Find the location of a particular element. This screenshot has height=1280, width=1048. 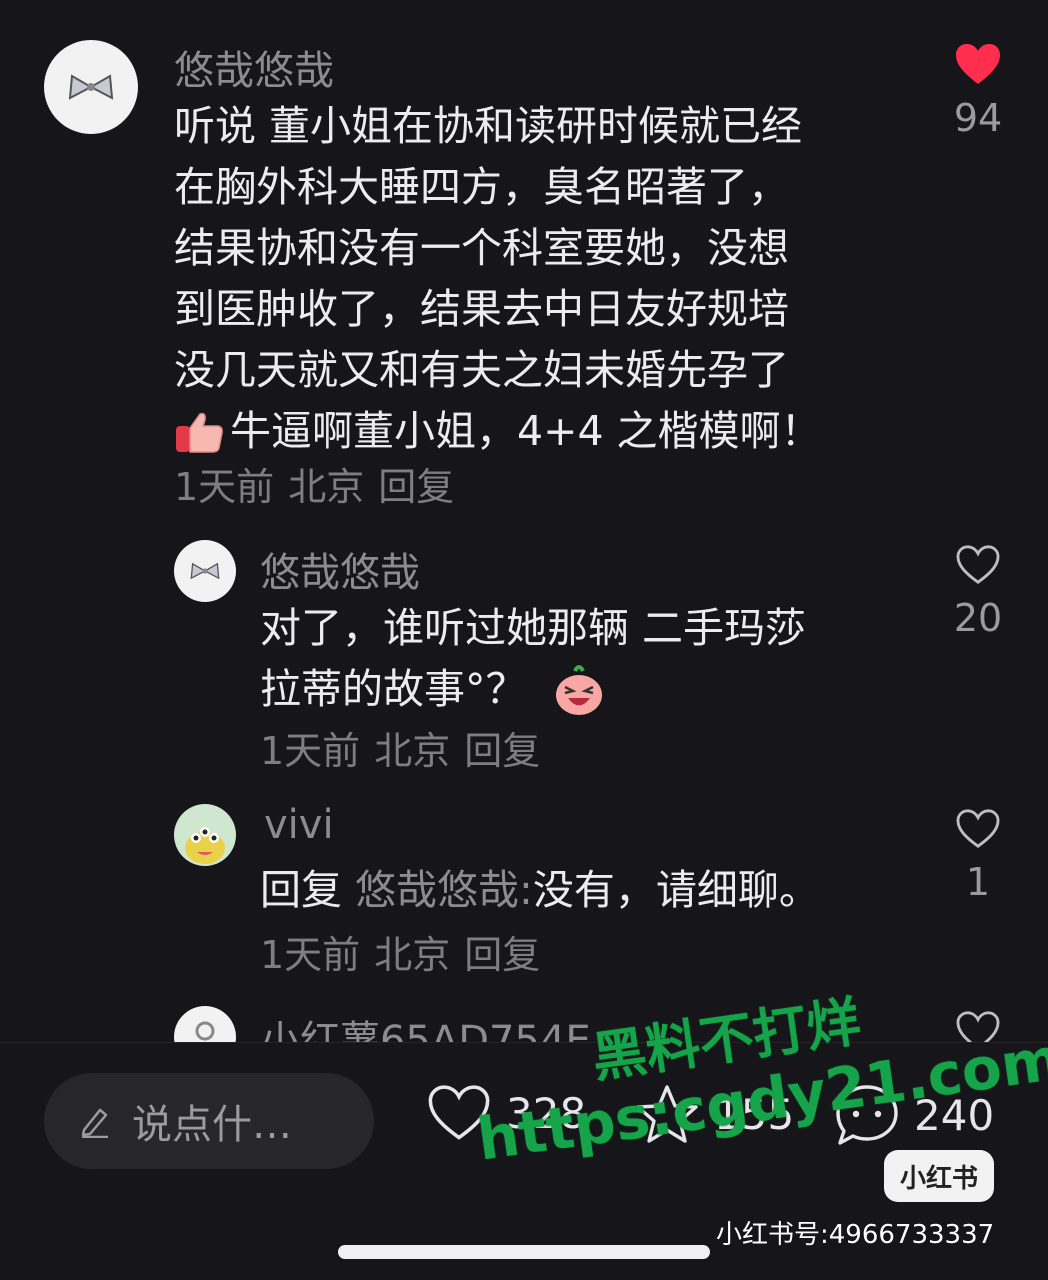

comment-author: 小红薯65AD754E is located at coordinates (425, 1025).